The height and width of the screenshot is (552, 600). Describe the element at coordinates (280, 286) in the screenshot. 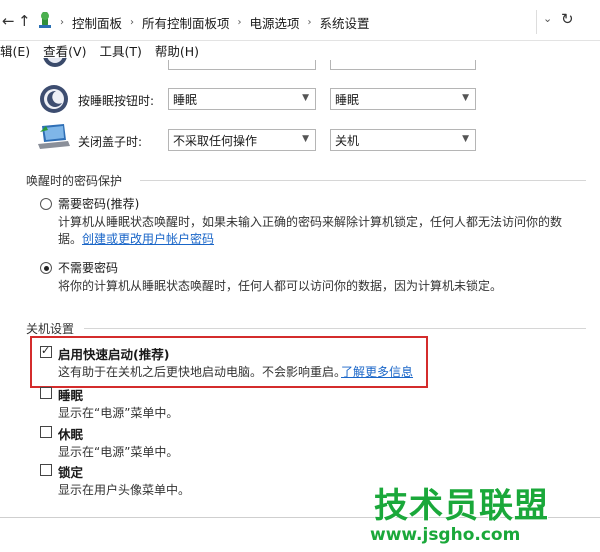

I see `no-password-desc: 将你的计算机从睡眠状态唤醒时，任何人都可以访问你的数据，因为计算机未锁定。` at that location.